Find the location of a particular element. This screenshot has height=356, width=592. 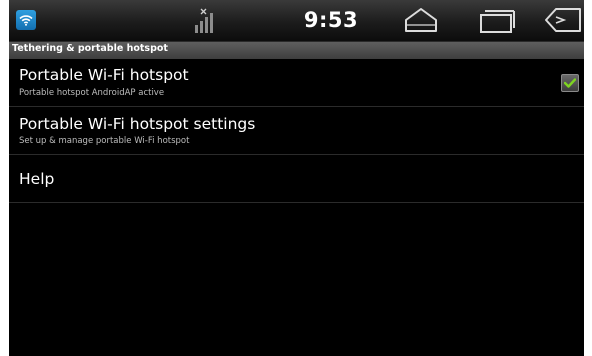

portable-wifi-hotspot-title: Portable Wi-Fi hotspot is located at coordinates (104, 75).